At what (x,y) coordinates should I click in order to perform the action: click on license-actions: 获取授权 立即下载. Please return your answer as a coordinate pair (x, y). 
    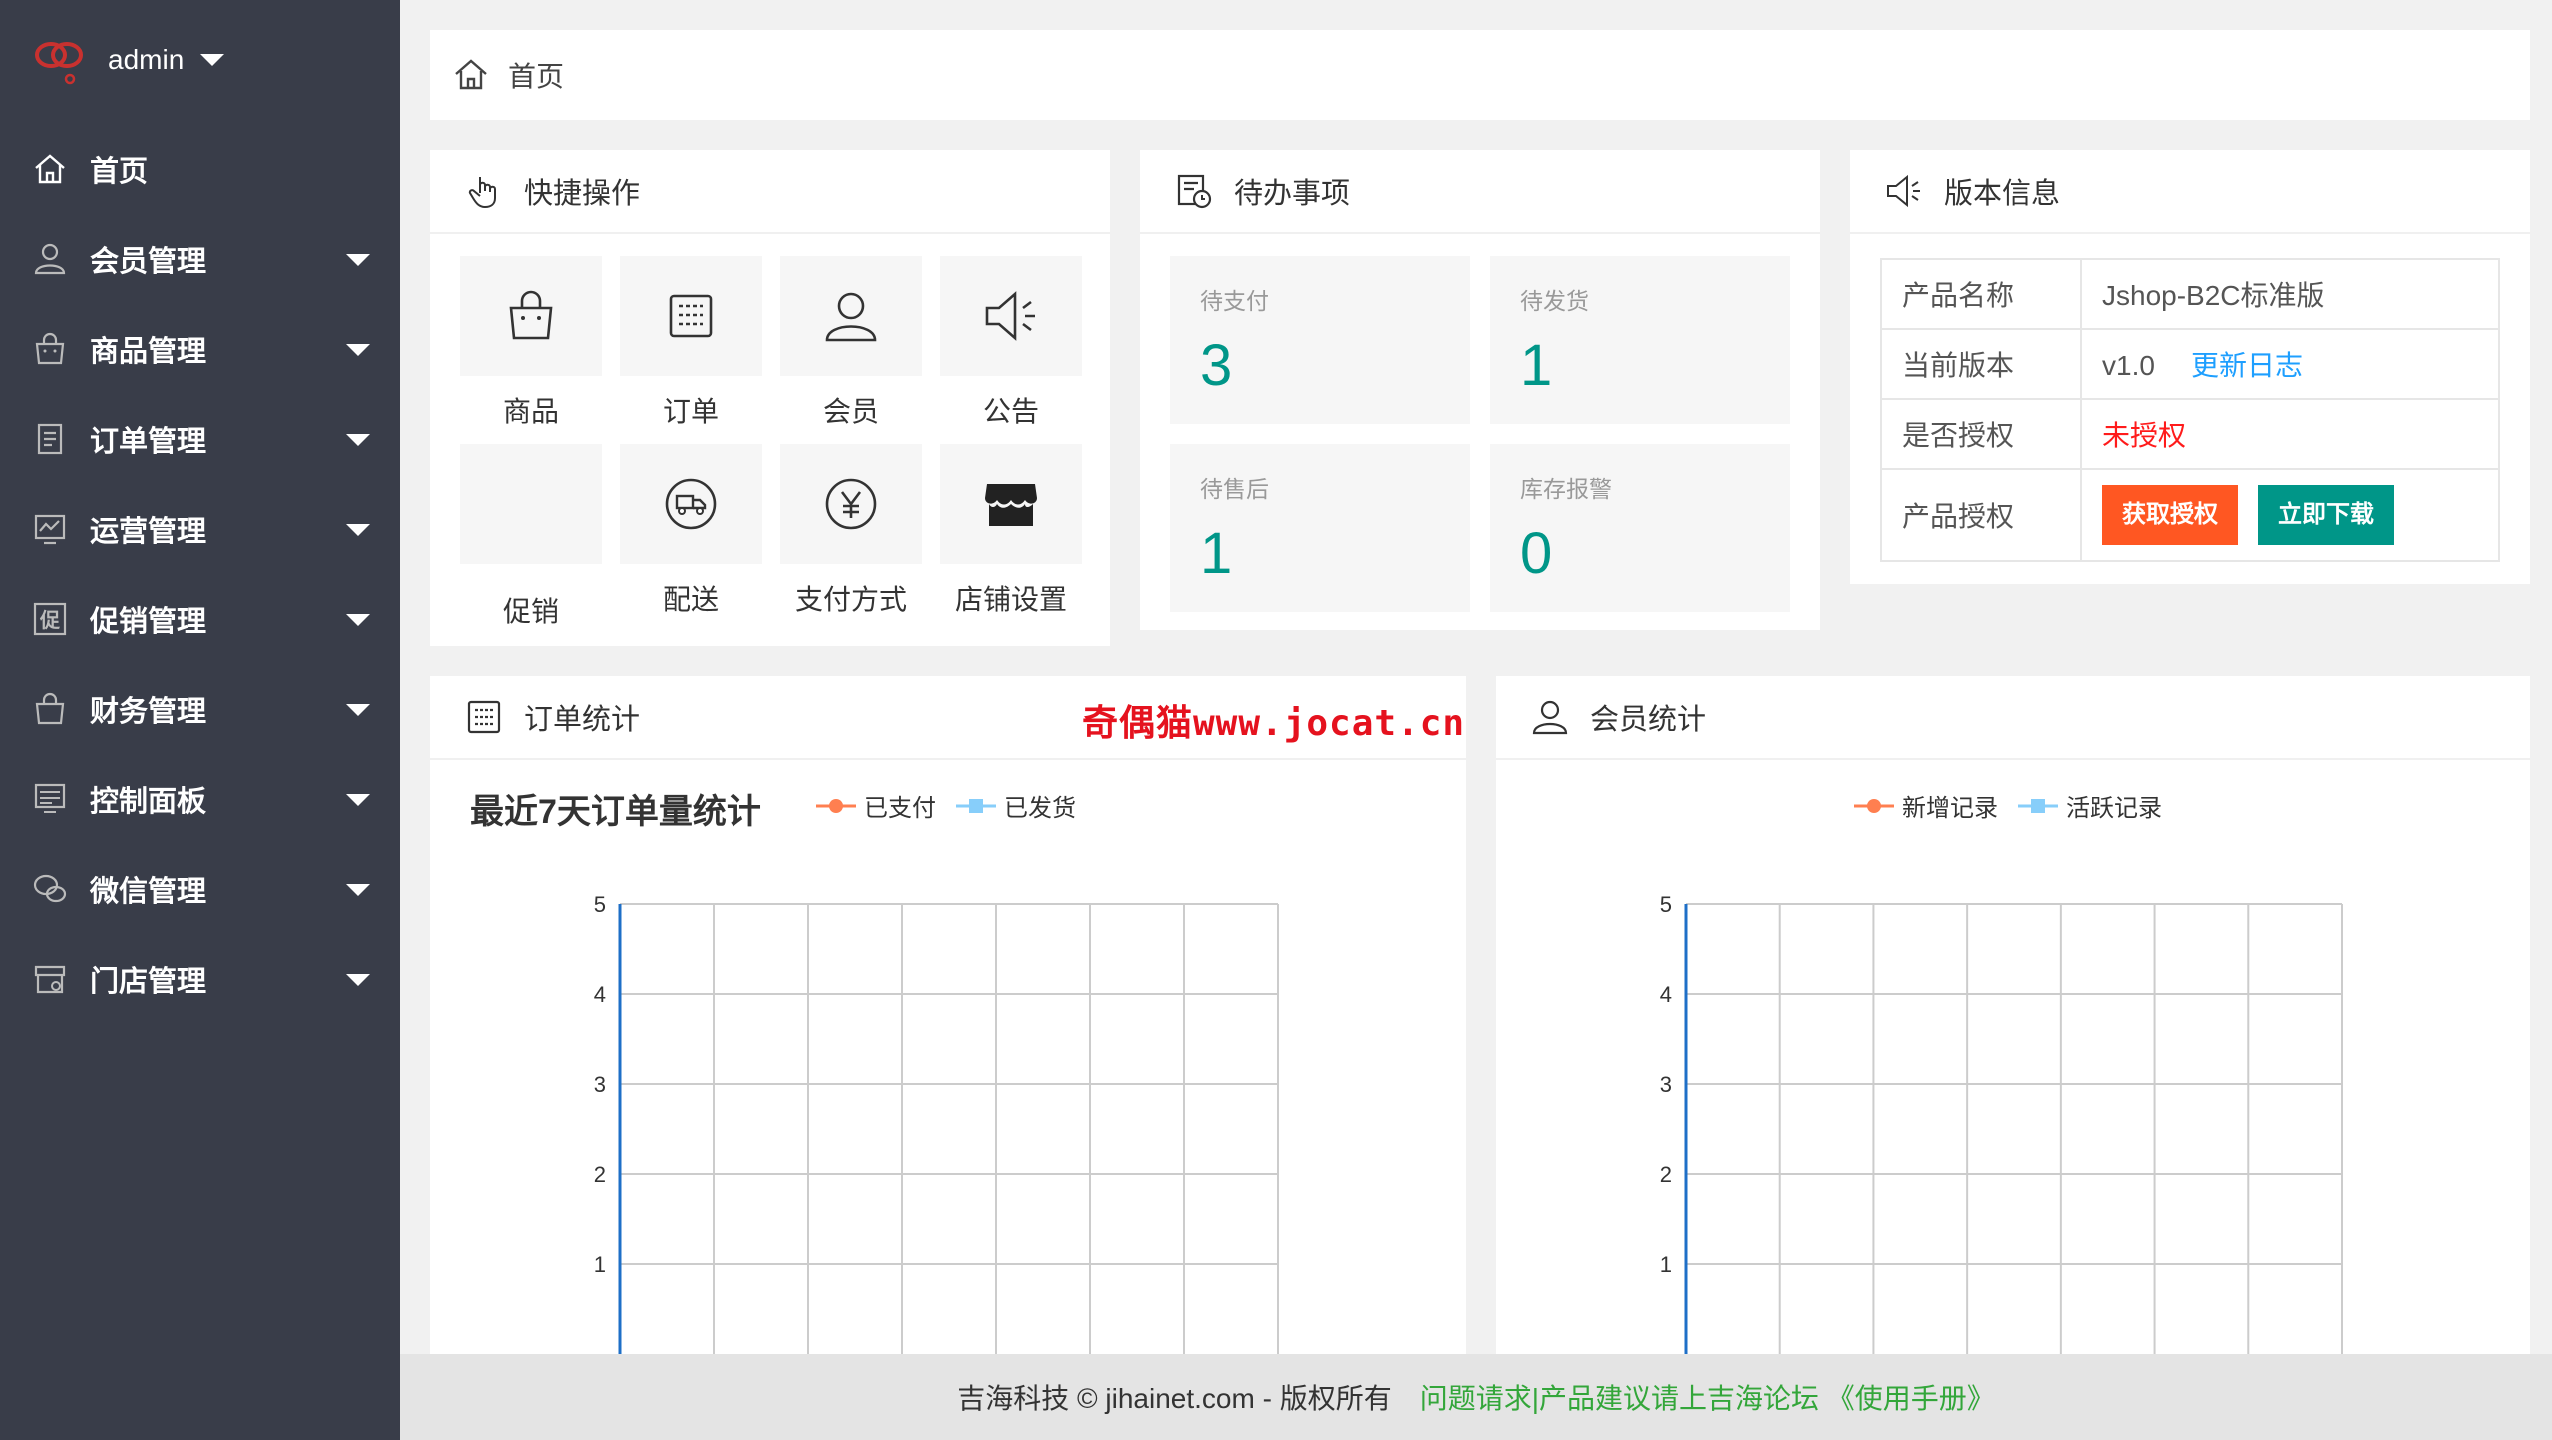
    Looking at the image, I should click on (2290, 515).